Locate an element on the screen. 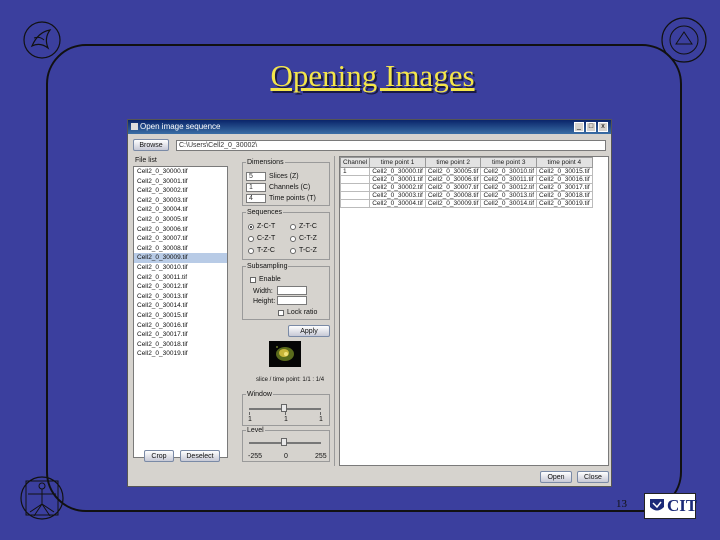 The height and width of the screenshot is (540, 720). browse-button: Browse is located at coordinates (151, 145).